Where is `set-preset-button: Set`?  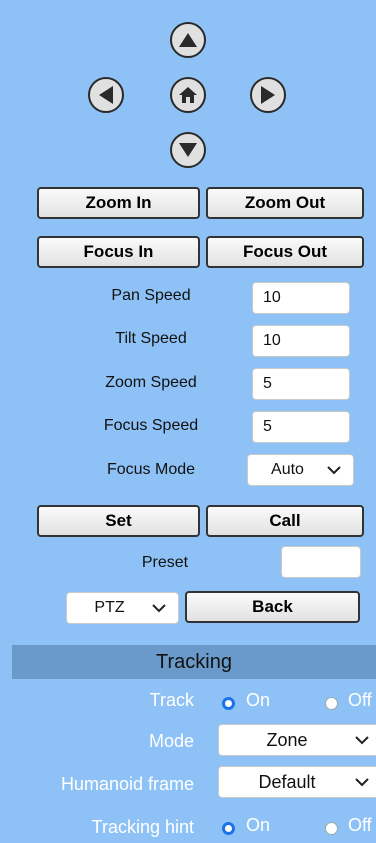
set-preset-button: Set is located at coordinates (118, 521).